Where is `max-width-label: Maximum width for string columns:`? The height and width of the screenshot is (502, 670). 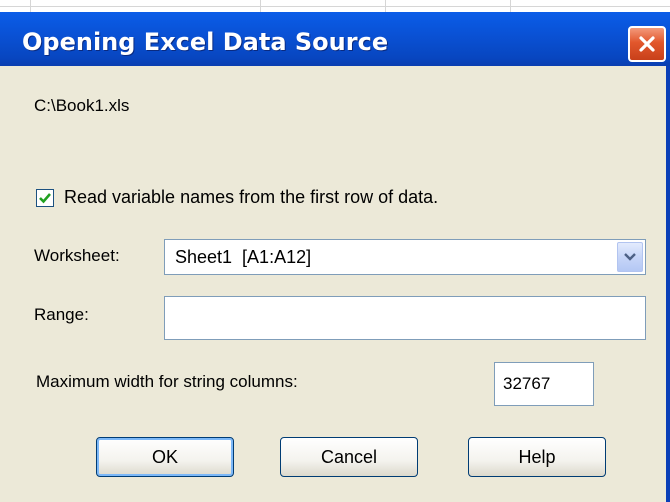 max-width-label: Maximum width for string columns: is located at coordinates (167, 381).